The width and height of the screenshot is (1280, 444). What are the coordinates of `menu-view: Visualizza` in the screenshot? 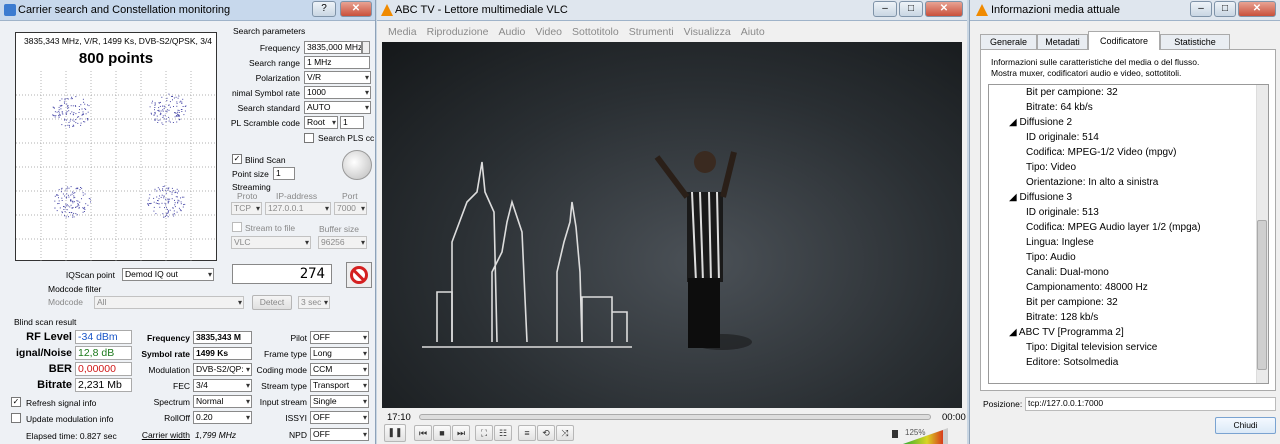 It's located at (707, 32).